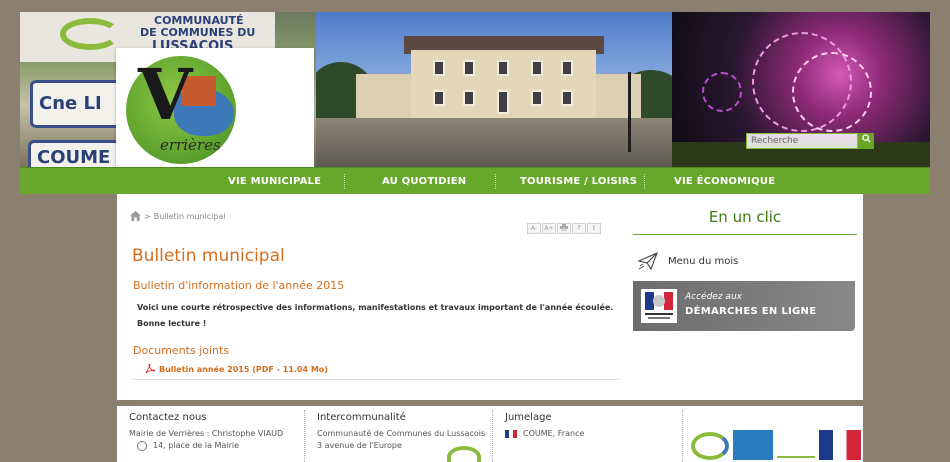 This screenshot has width=950, height=462. Describe the element at coordinates (503, 84) in the screenshot. I see `hall-facade` at that location.